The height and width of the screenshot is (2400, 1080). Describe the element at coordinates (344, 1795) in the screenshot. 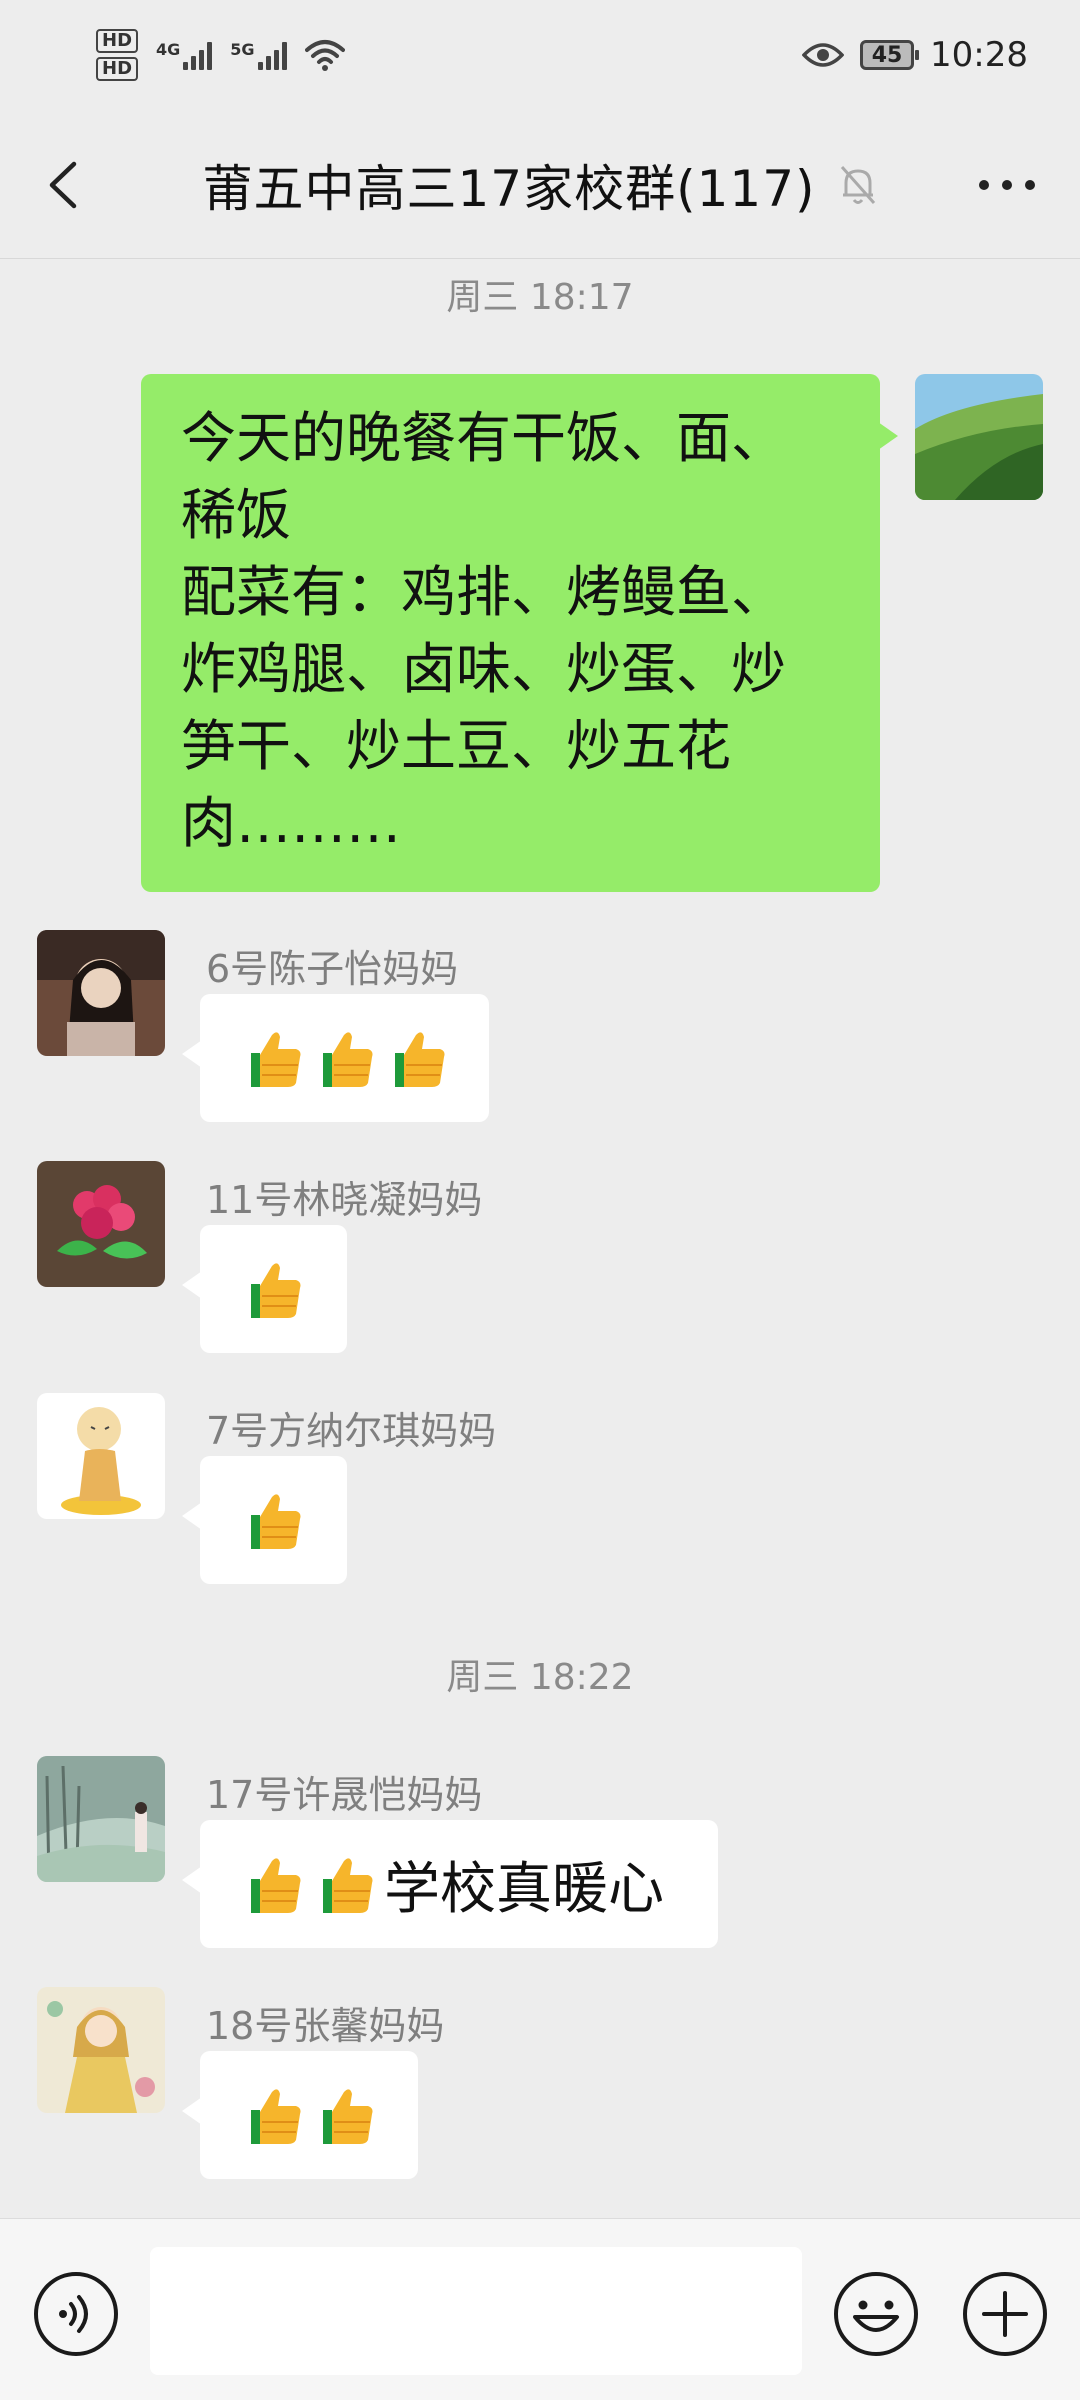

I see `sender-name: 17号许晟恺妈妈` at that location.